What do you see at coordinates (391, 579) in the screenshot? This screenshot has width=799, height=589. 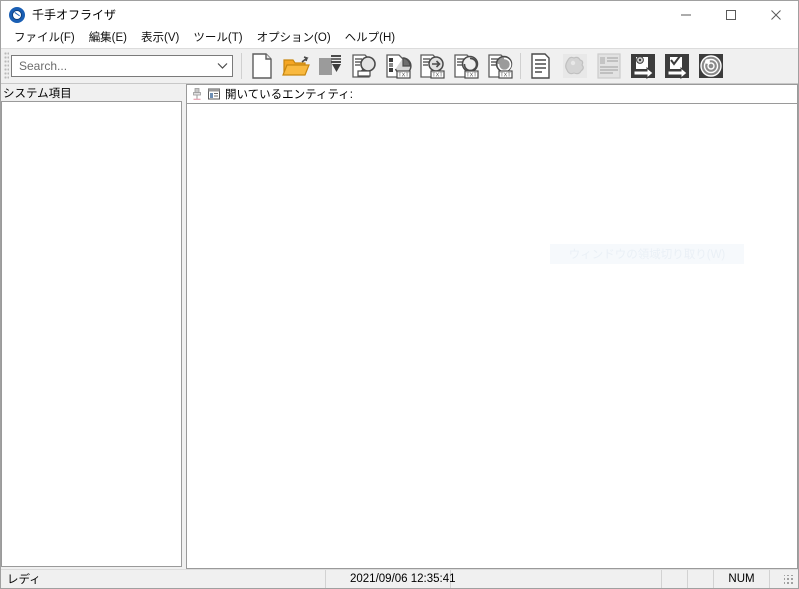 I see `status-timestamp: 2021/09/06 12:35:41` at bounding box center [391, 579].